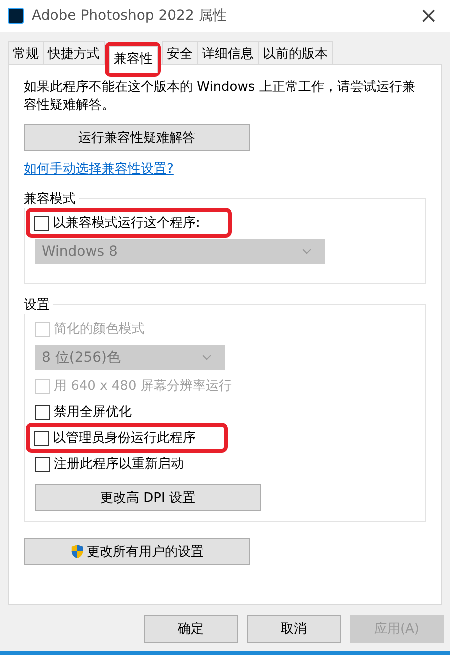 This screenshot has height=655, width=450. Describe the element at coordinates (38, 305) in the screenshot. I see `group-label: 设置` at that location.